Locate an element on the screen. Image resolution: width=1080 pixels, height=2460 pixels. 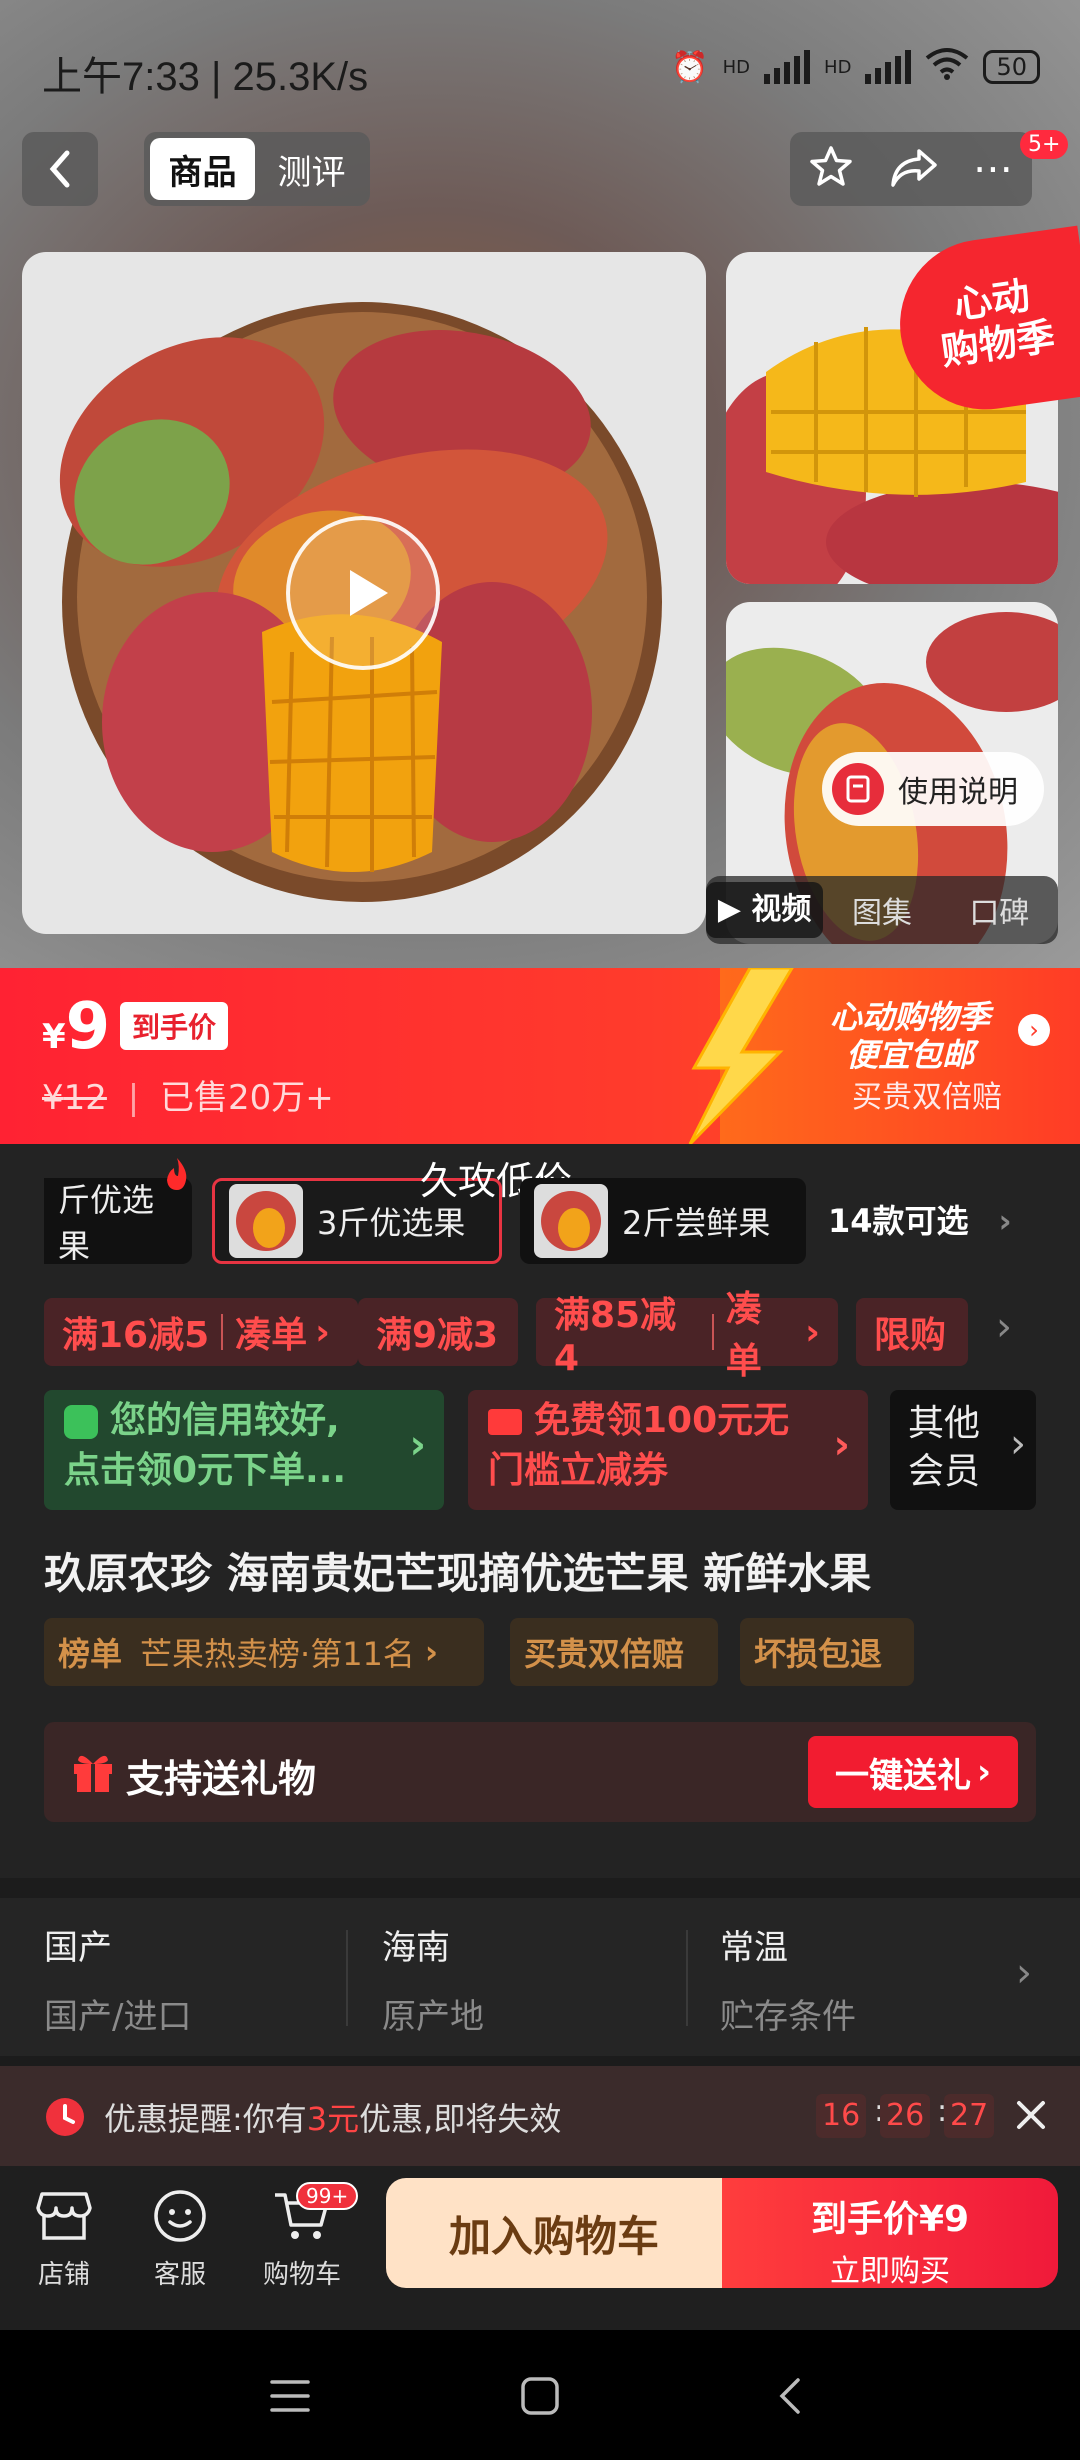
reminder-suffix: 优惠,即将失效 is located at coordinates (460, 2119).